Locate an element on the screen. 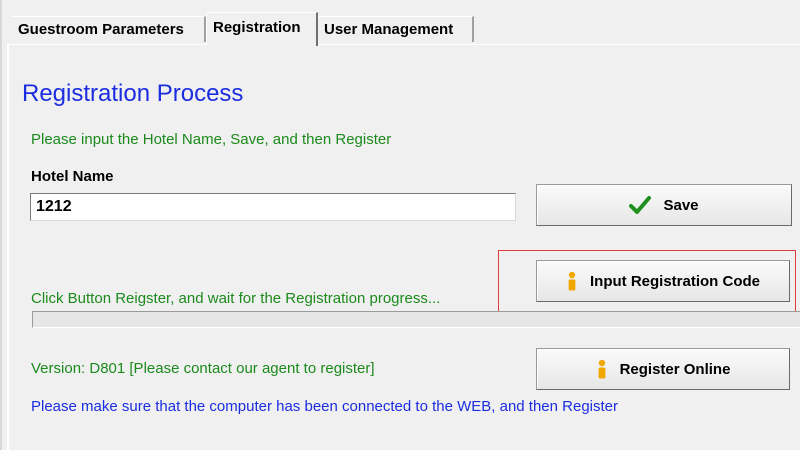 The height and width of the screenshot is (450, 800). save-button: Save is located at coordinates (664, 205).